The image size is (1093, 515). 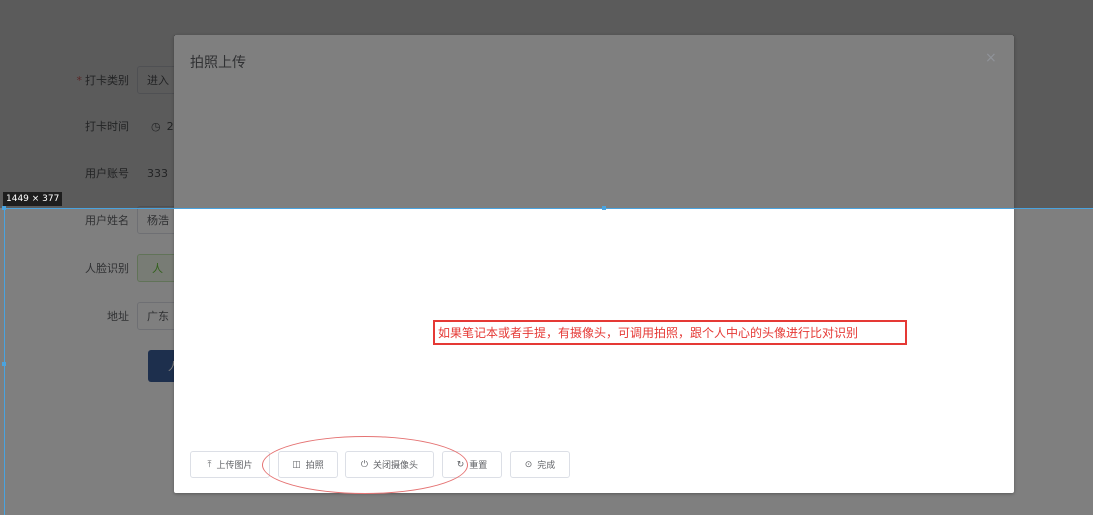 I want to click on done-button: ⊙ 完成, so click(x=540, y=464).